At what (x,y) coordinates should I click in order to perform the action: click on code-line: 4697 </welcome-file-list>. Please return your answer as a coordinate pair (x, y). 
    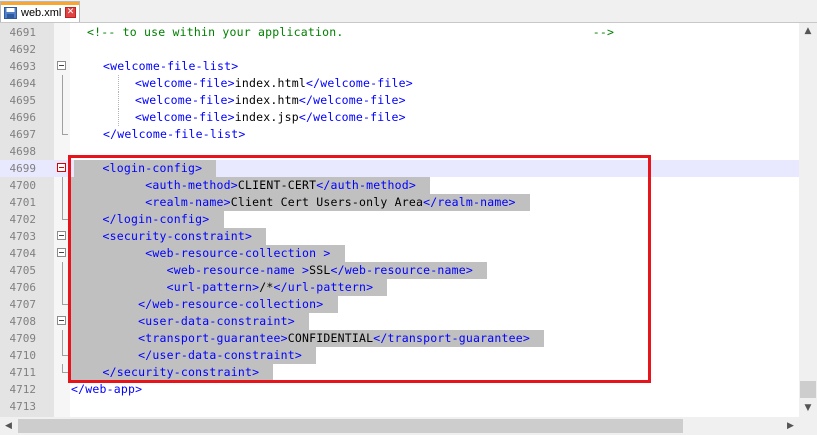
    Looking at the image, I should click on (399, 134).